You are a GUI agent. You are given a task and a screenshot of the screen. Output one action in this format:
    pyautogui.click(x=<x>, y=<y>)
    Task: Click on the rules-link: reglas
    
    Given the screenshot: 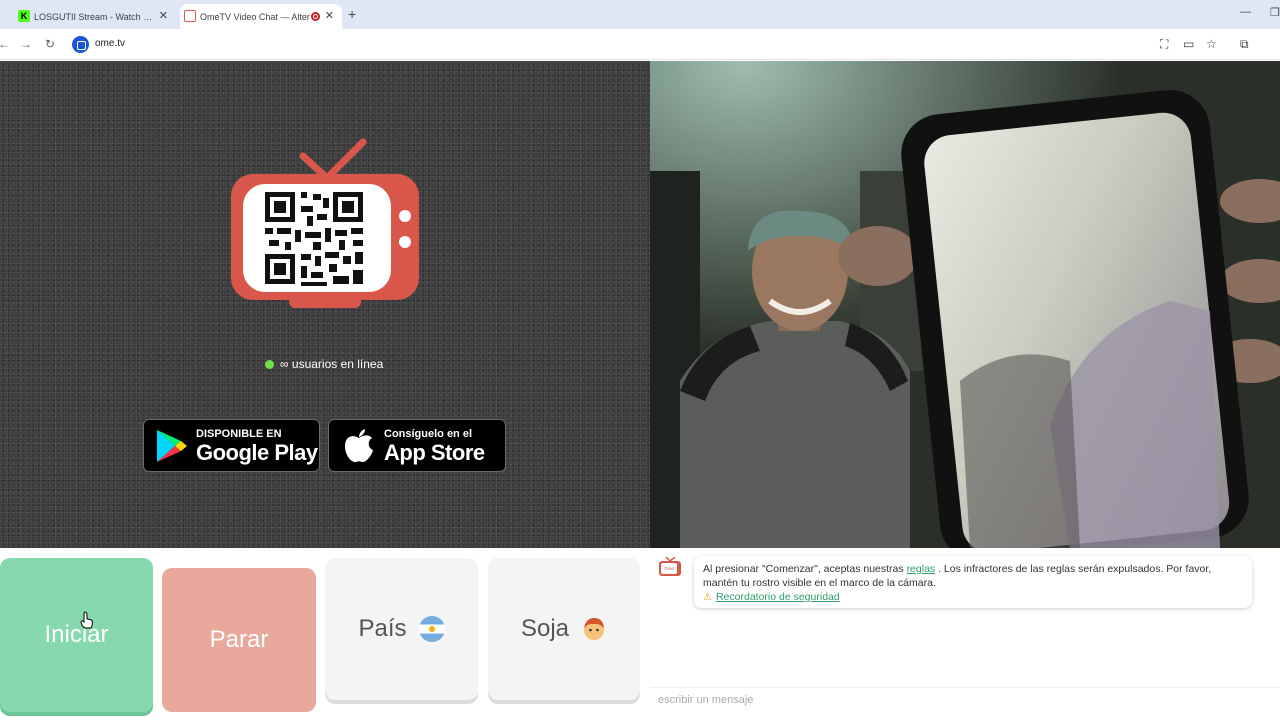 What is the action you would take?
    pyautogui.click(x=921, y=569)
    